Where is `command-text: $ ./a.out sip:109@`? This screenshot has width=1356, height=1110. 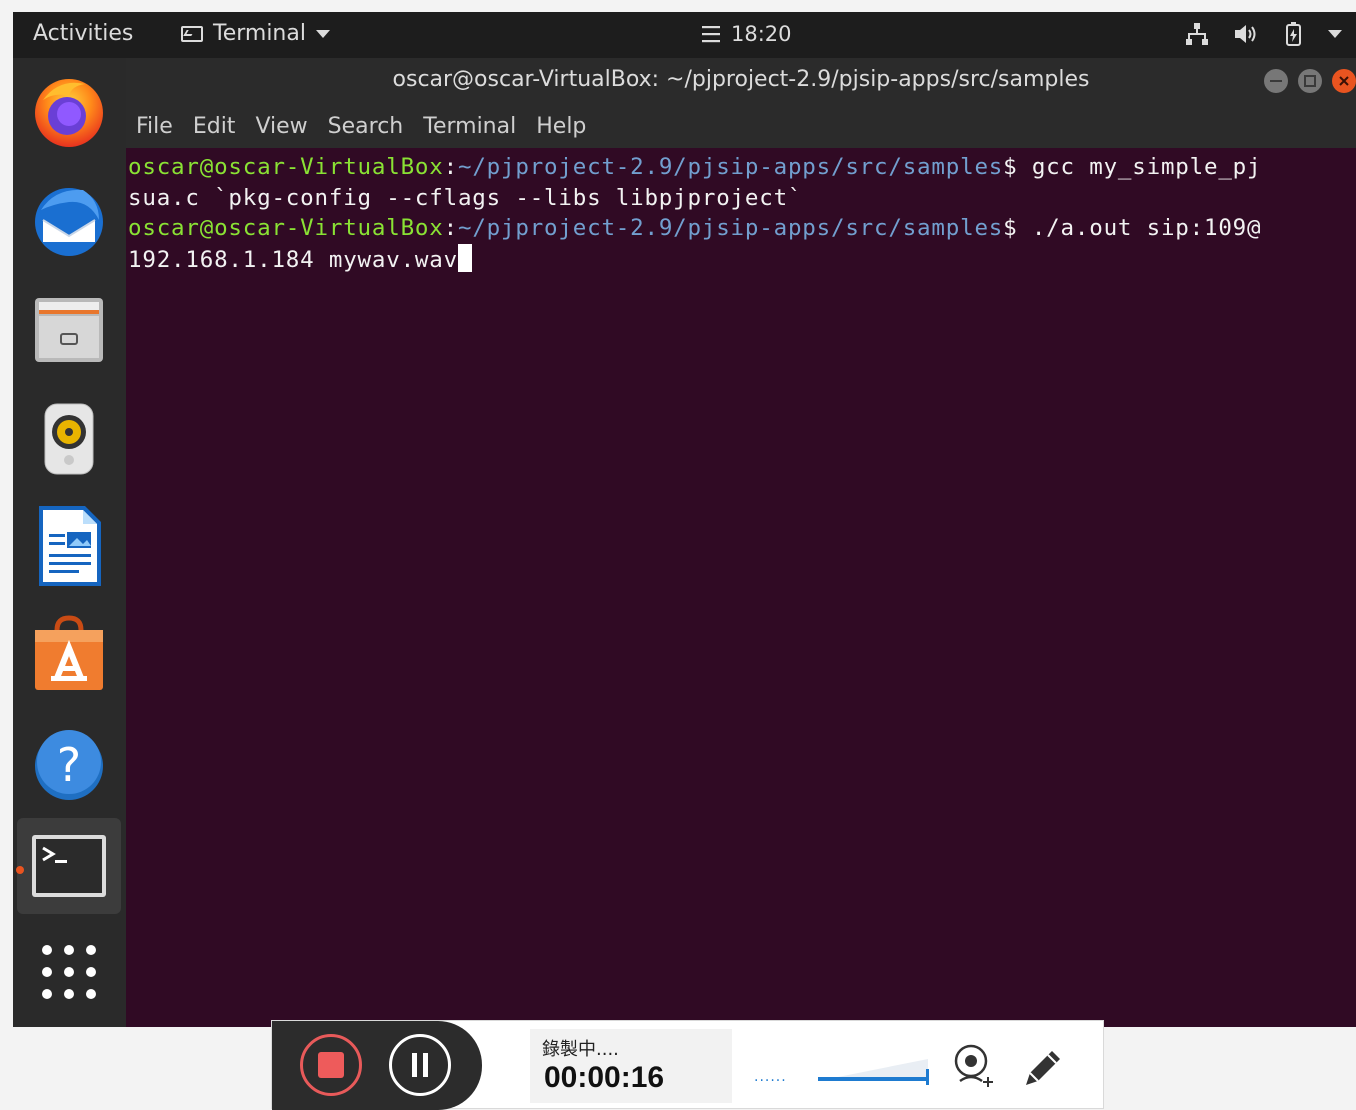
command-text: $ ./a.out sip:109@ is located at coordinates (1132, 228).